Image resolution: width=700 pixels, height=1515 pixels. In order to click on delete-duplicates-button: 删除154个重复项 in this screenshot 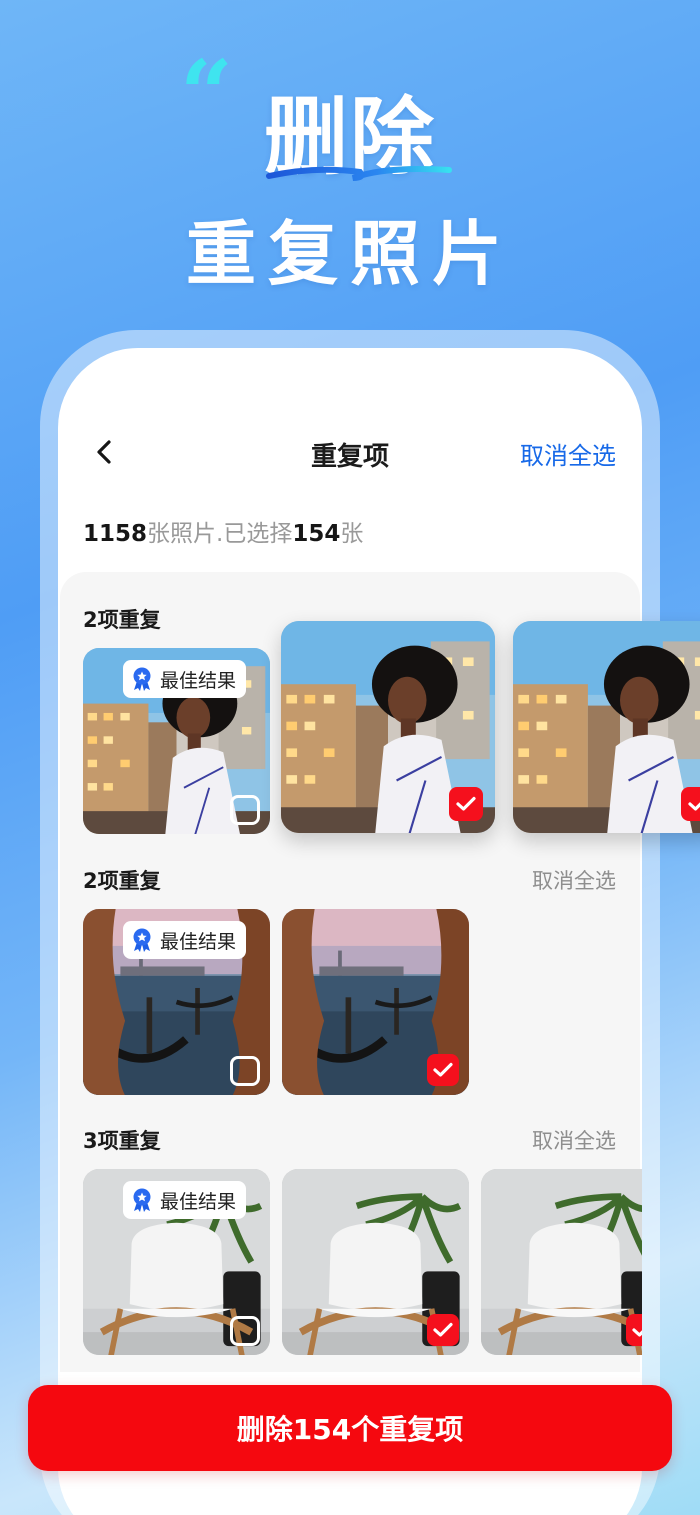, I will do `click(350, 1428)`.